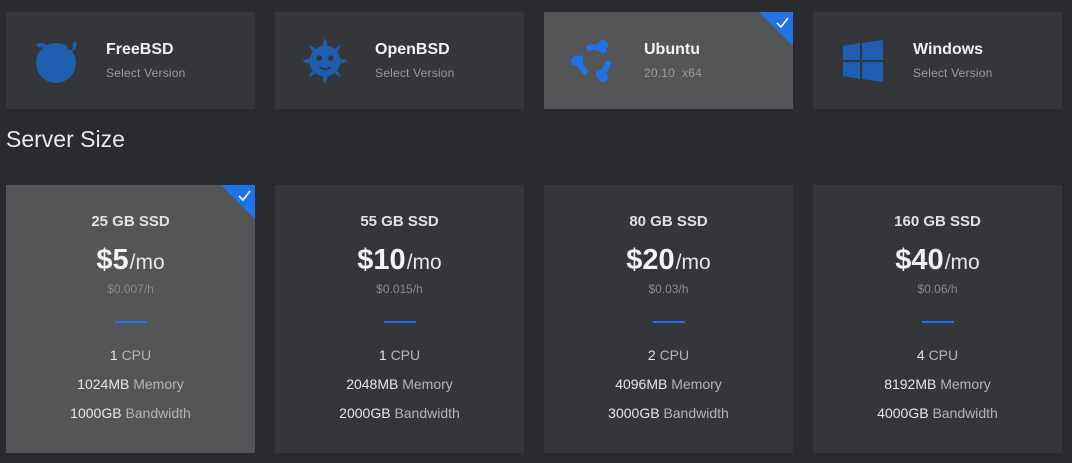 The width and height of the screenshot is (1072, 463). Describe the element at coordinates (96, 413) in the screenshot. I see `bandwidth-value: 1000GB` at that location.